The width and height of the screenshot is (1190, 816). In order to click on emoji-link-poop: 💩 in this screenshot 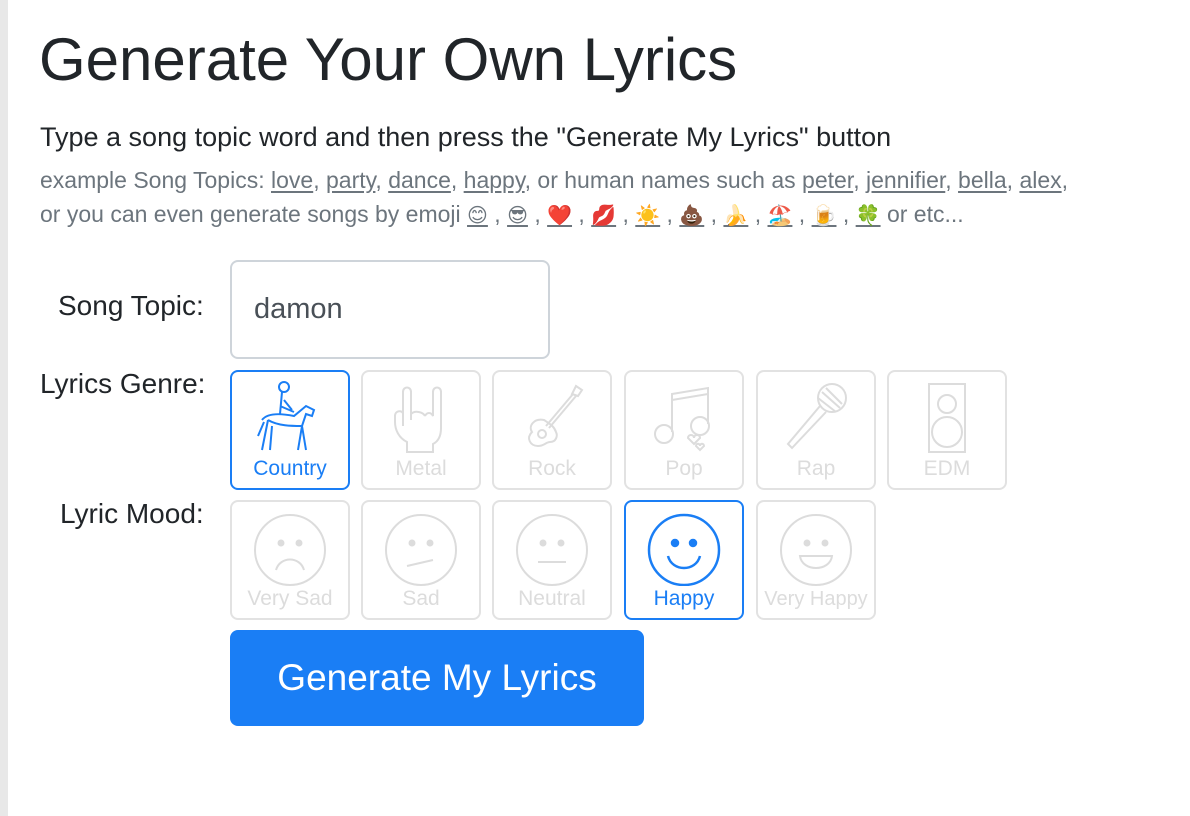, I will do `click(691, 215)`.